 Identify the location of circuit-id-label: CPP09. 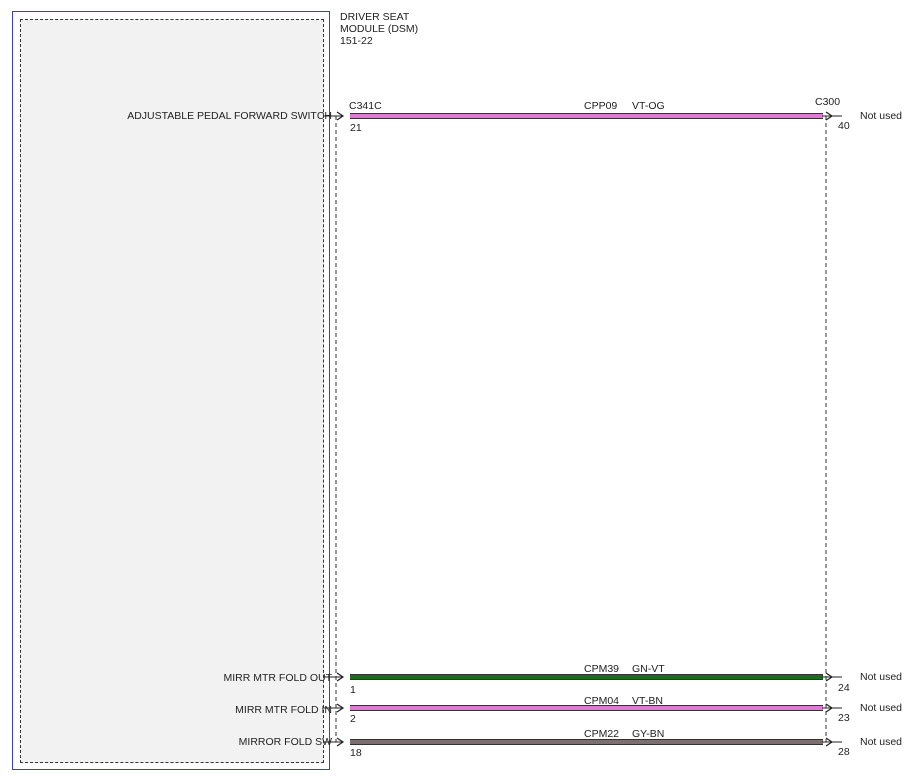
(601, 106).